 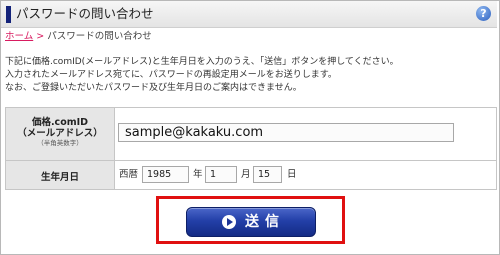 I want to click on instruction-line: 入力されたメールアドレス宛てに、パスワードの再設定用メールをお送りします。, so click(x=171, y=75).